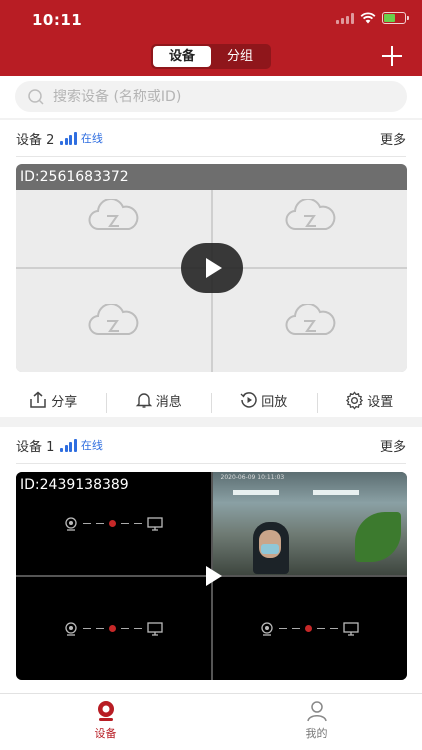  What do you see at coordinates (35, 140) in the screenshot?
I see `device-name: 设备 2` at bounding box center [35, 140].